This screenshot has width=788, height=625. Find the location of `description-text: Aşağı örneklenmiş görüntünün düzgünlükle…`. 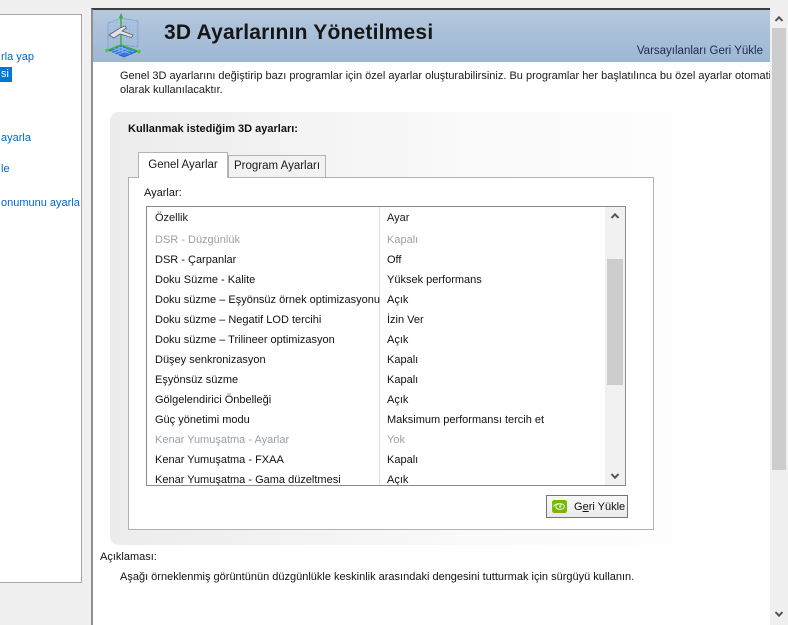

description-text: Aşağı örneklenmiş görüntünün düzgünlükle… is located at coordinates (377, 577).